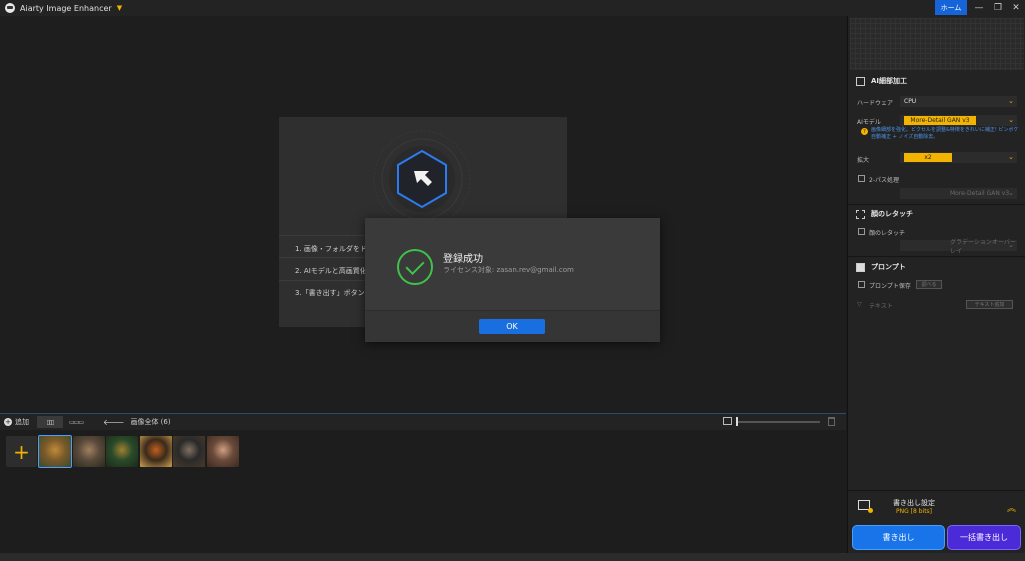 This screenshot has height=561, width=1025. Describe the element at coordinates (951, 7) in the screenshot. I see `home-button: ホーム` at that location.